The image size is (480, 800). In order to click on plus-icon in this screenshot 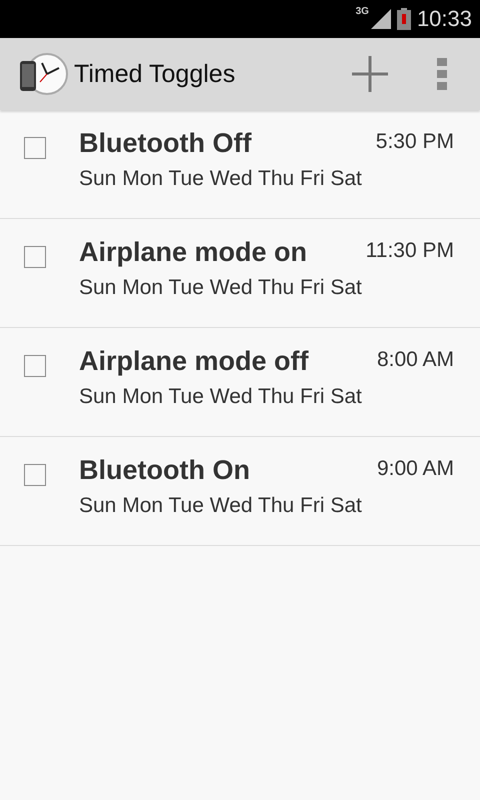, I will do `click(370, 74)`.